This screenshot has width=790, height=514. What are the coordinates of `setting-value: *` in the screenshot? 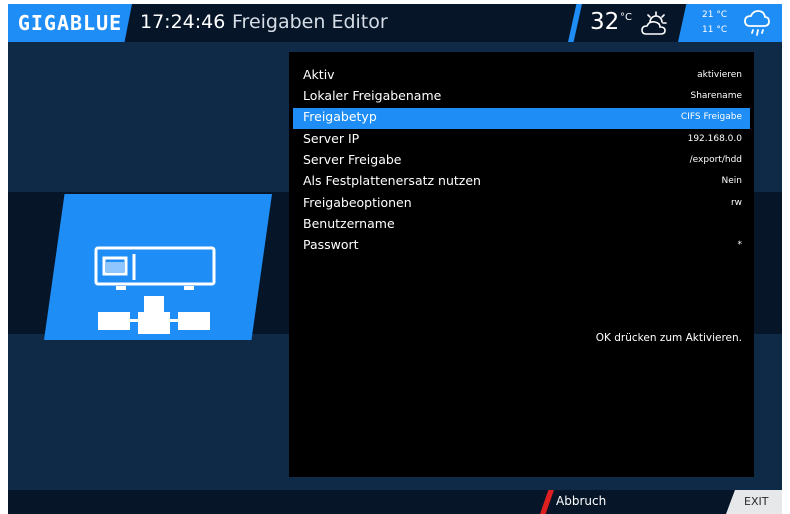 It's located at (740, 245).